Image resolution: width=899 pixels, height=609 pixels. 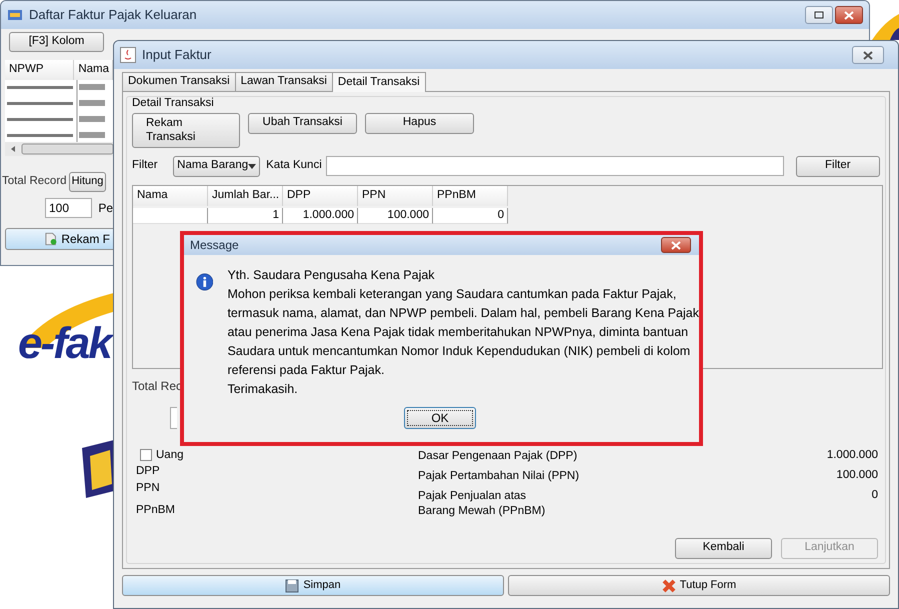 What do you see at coordinates (452, 294) in the screenshot?
I see `message-line: Mohon periksa kembali keterangan yang Saudara cantumkan pada Faktur Pajak,` at bounding box center [452, 294].